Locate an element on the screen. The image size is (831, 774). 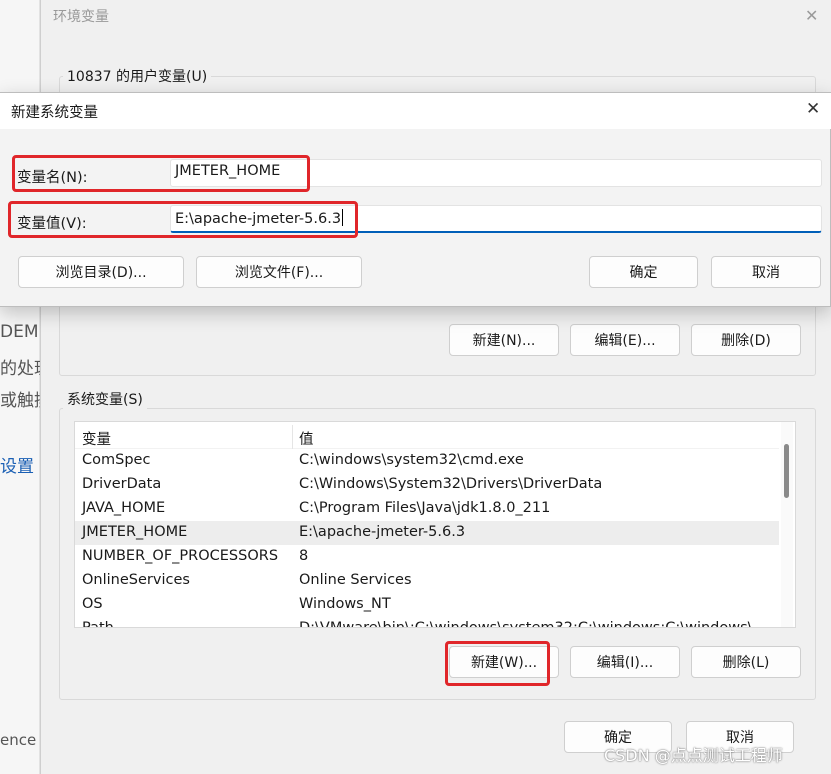
variable-value-text: E:\apache-jmeter-5.6.3 is located at coordinates (258, 219).